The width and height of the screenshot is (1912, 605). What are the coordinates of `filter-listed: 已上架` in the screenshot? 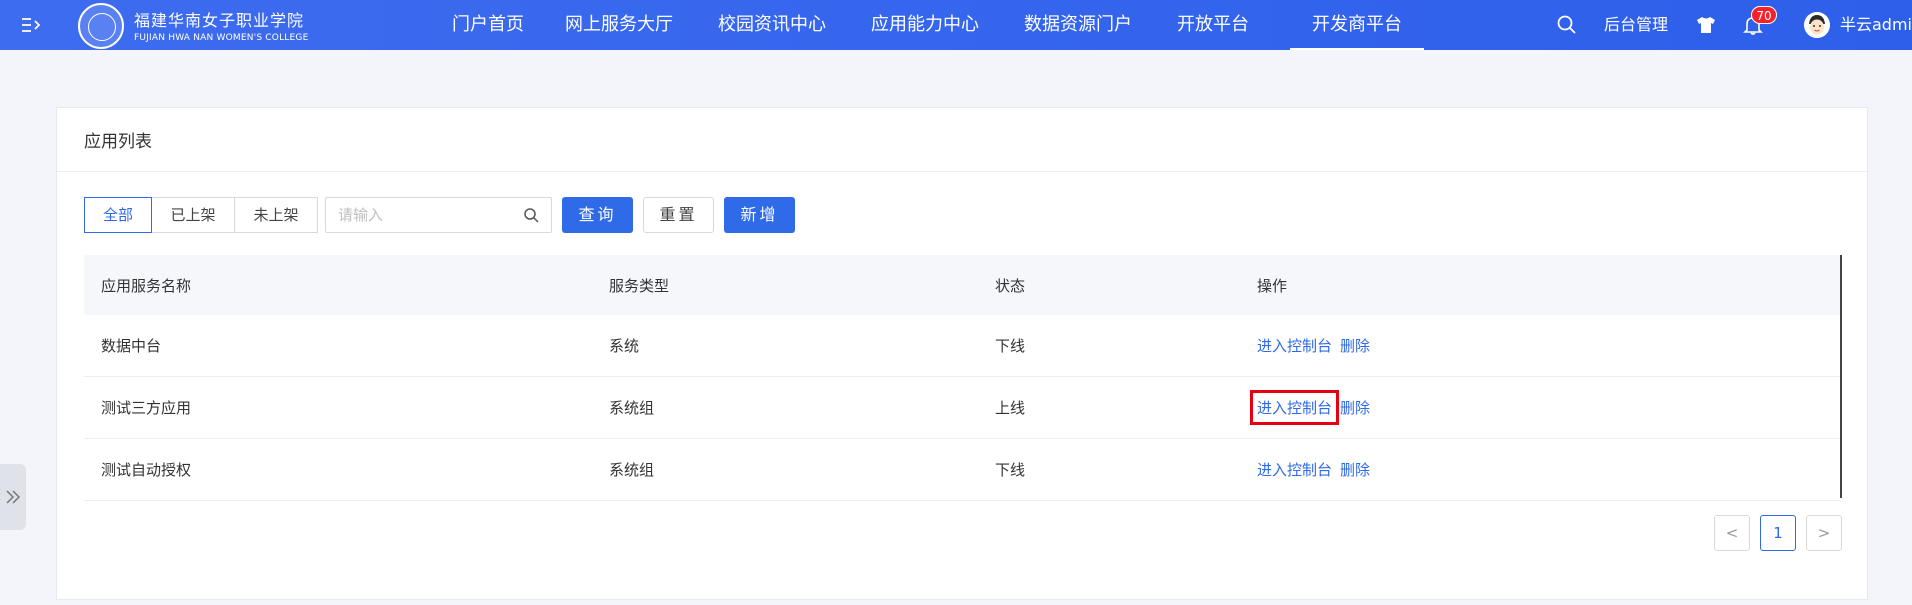 It's located at (193, 215).